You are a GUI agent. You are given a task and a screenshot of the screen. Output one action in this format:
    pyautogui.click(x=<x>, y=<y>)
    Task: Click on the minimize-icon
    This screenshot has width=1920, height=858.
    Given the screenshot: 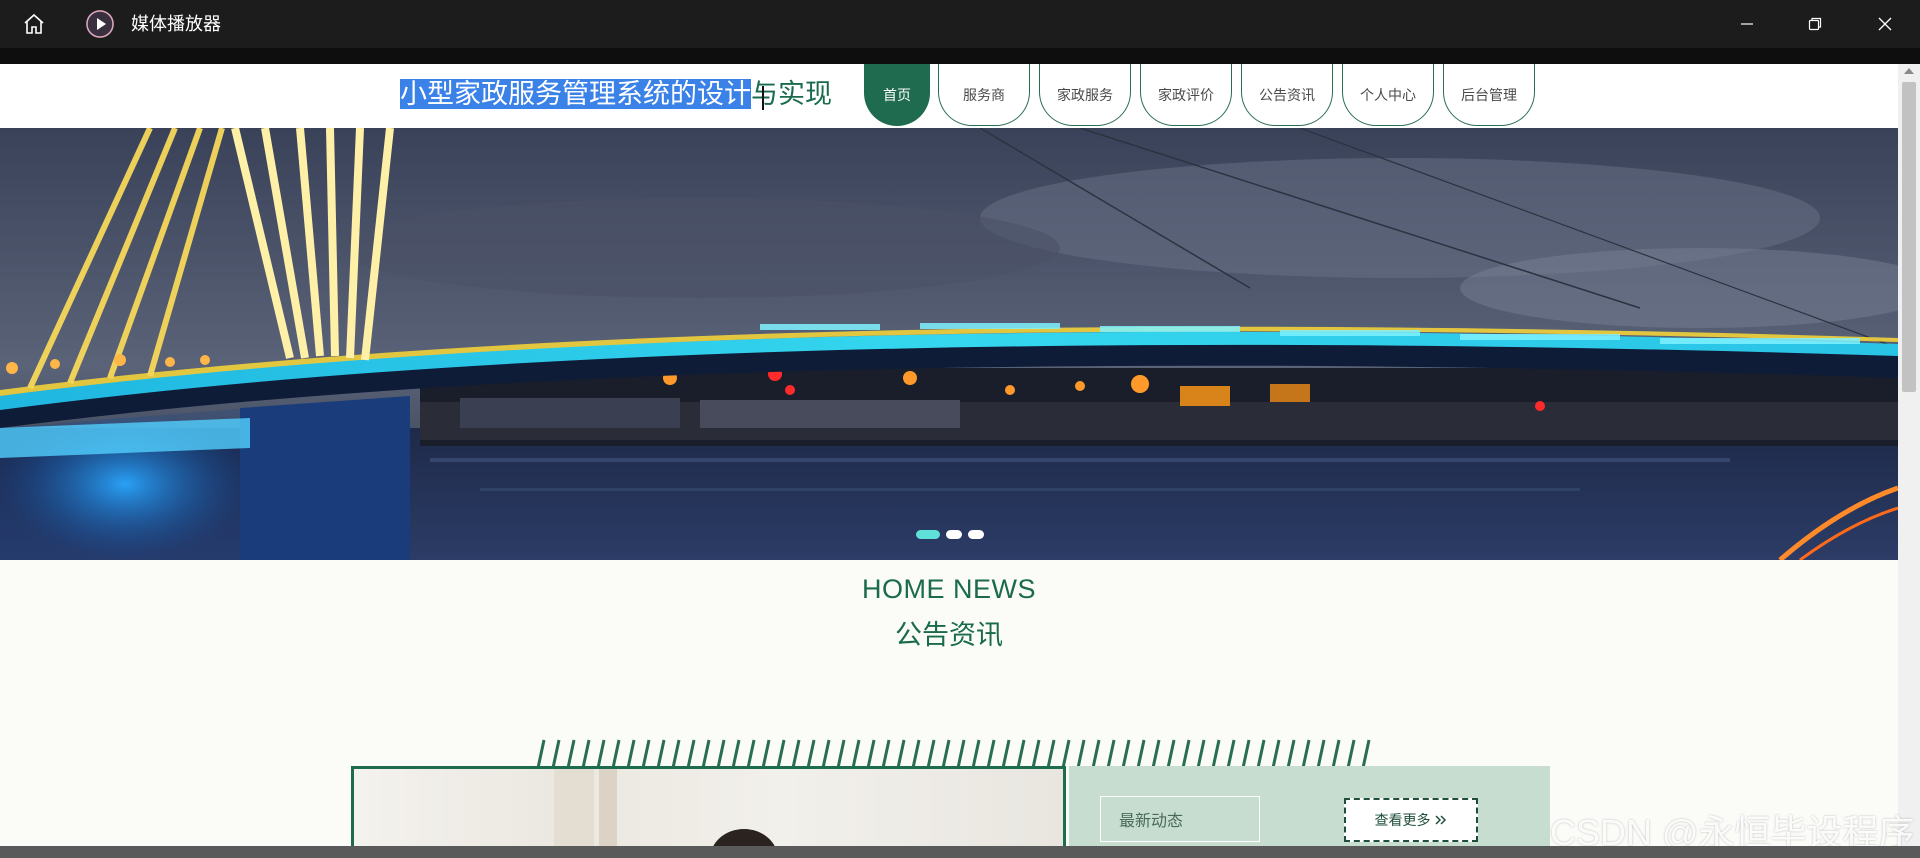 What is the action you would take?
    pyautogui.click(x=1747, y=24)
    